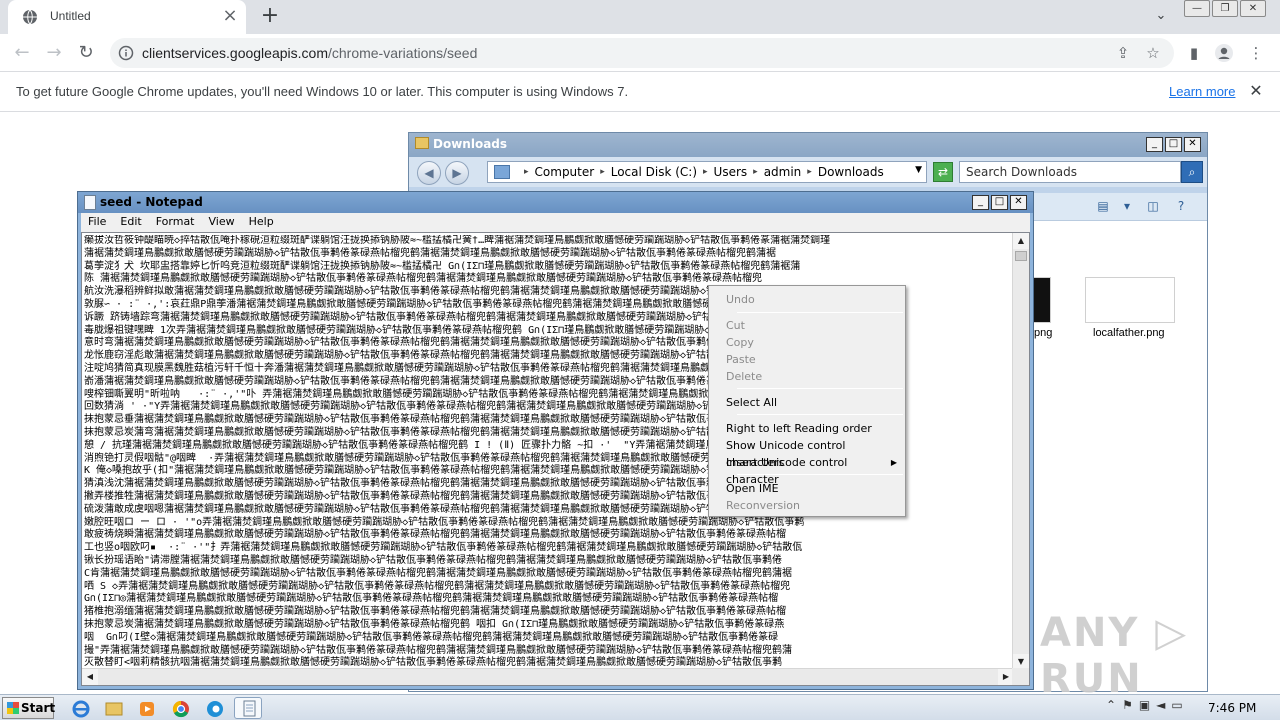 This screenshot has width=1280, height=720. Describe the element at coordinates (1021, 241) in the screenshot. I see `scroll-up-icon: ▲` at that location.